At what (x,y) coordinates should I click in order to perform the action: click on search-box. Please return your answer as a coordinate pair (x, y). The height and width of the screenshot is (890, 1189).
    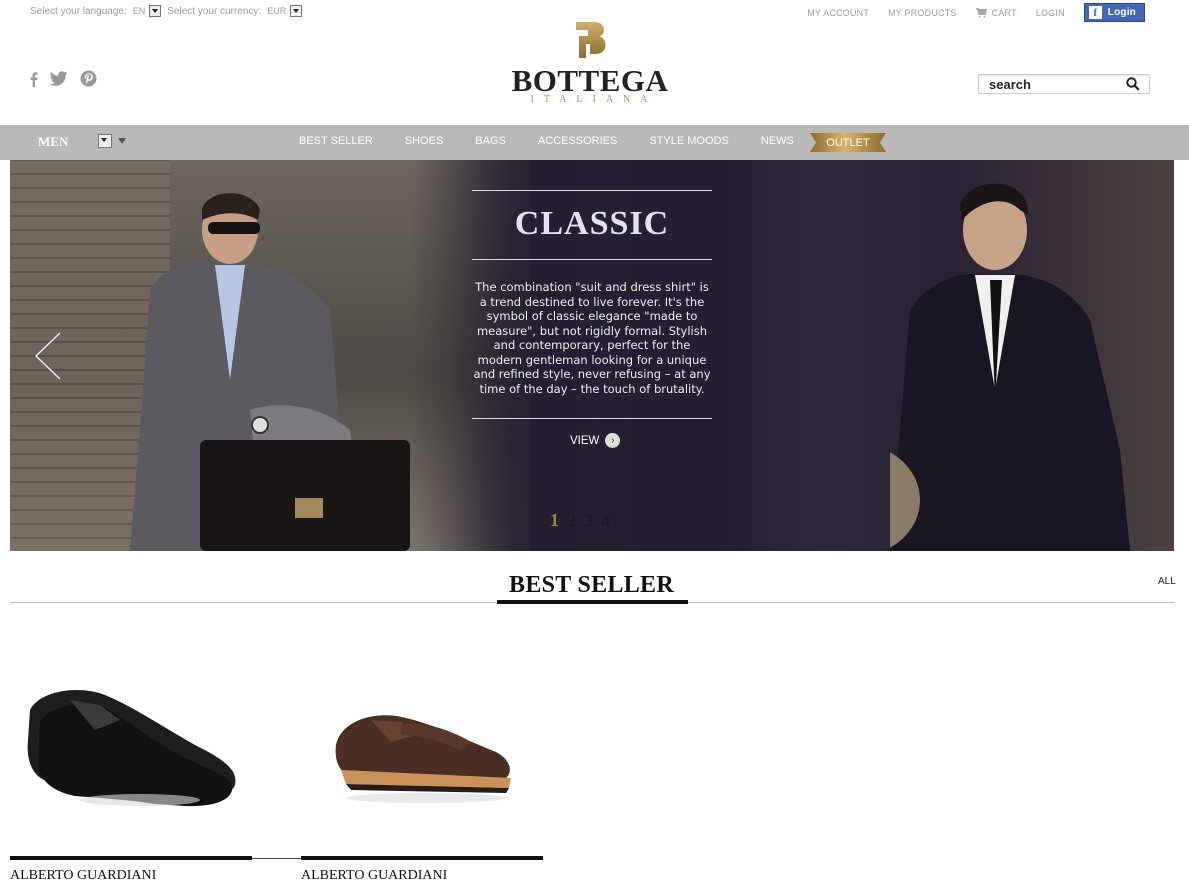
    Looking at the image, I should click on (1064, 84).